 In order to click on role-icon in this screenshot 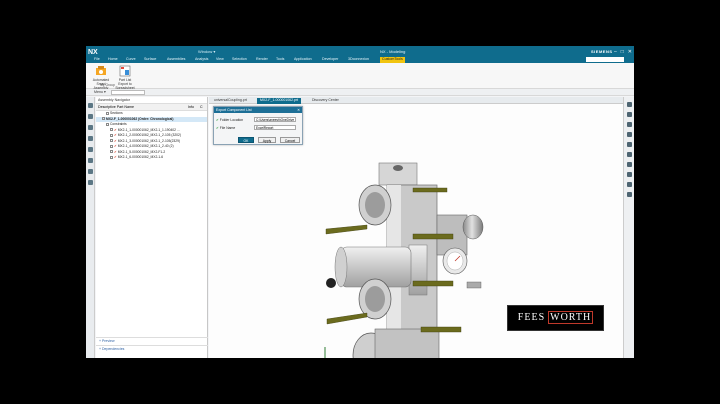, I will do `click(629, 104)`.